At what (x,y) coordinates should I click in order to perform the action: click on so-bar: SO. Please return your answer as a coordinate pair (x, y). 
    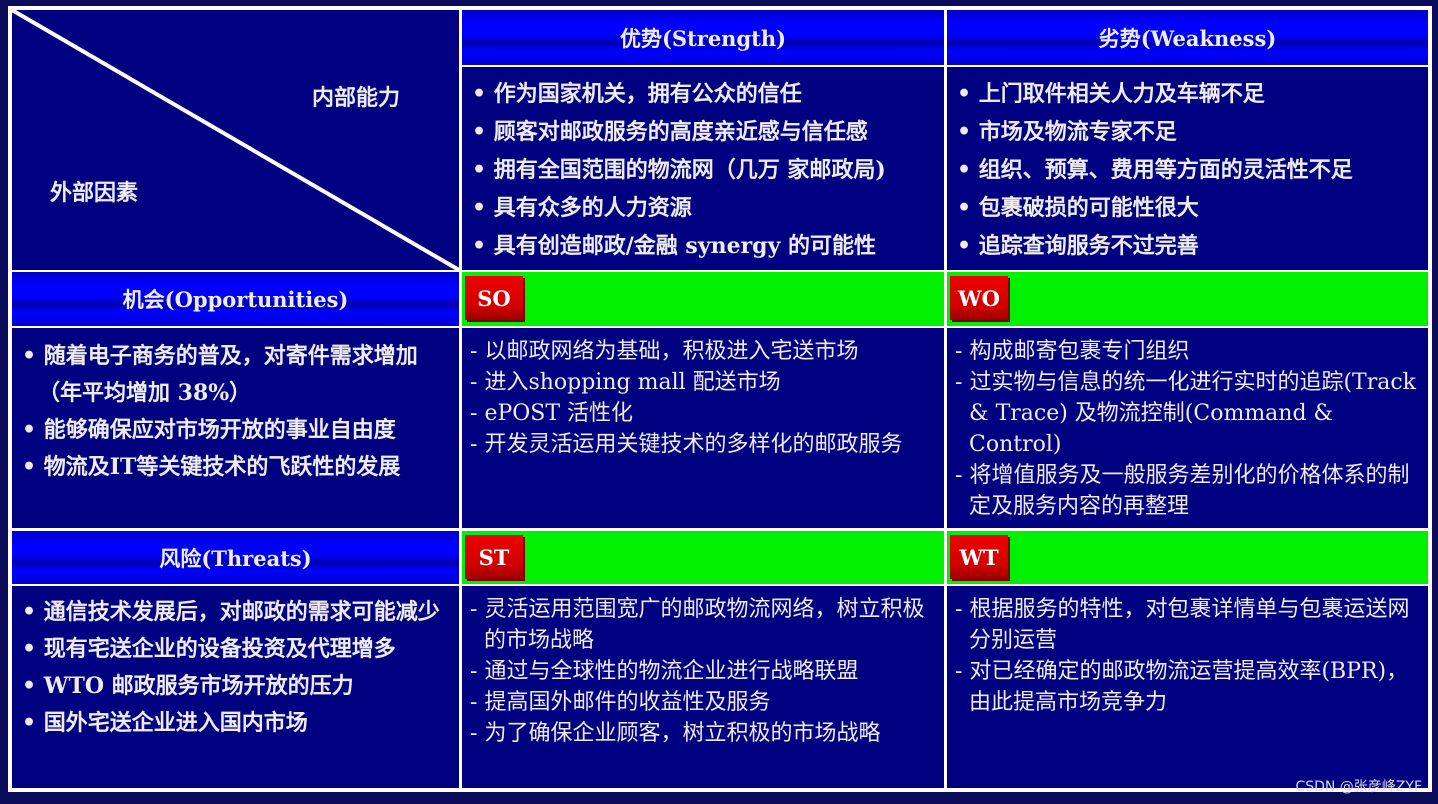
    Looking at the image, I should click on (703, 299).